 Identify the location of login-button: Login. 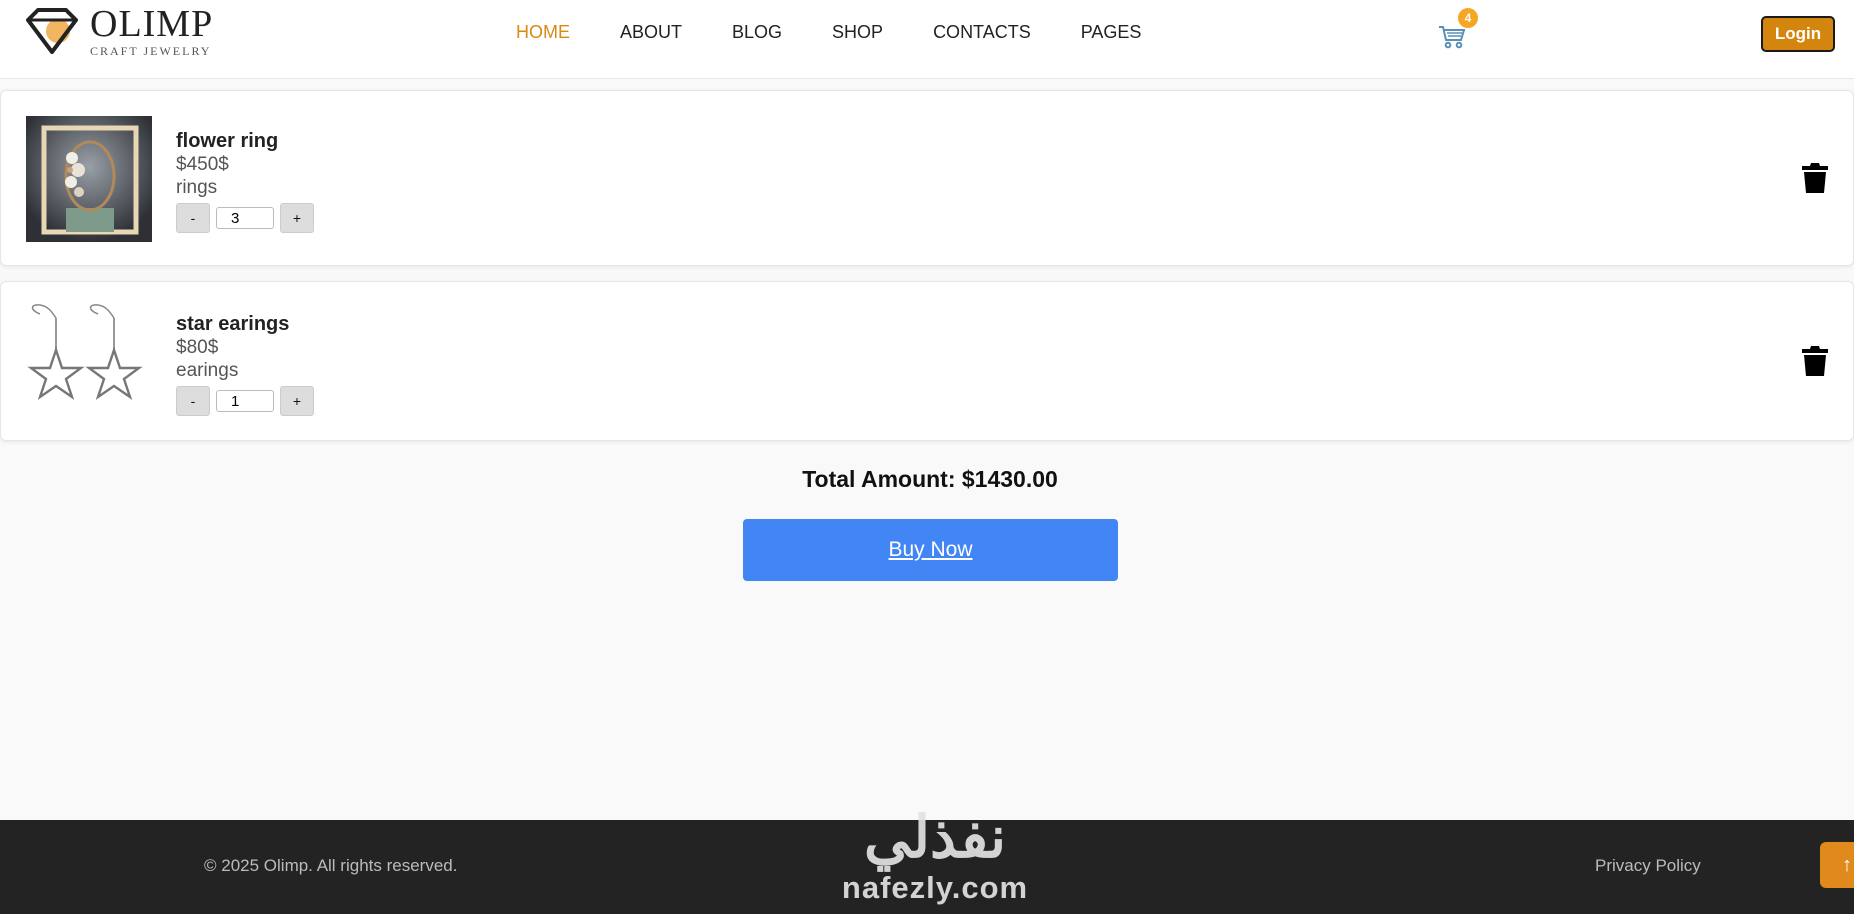
(1798, 34).